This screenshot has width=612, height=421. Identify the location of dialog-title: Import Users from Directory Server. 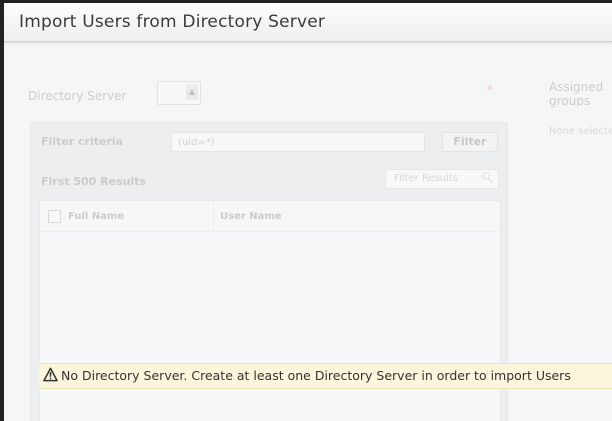
(172, 22).